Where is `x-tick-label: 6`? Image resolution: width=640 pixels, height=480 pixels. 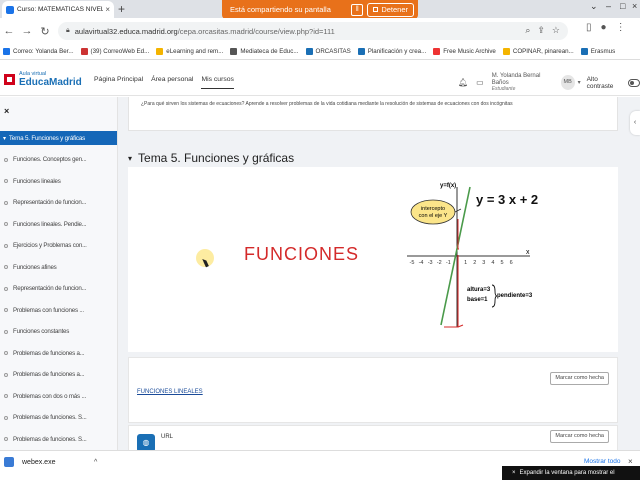
x-tick-label: 6 is located at coordinates (511, 263).